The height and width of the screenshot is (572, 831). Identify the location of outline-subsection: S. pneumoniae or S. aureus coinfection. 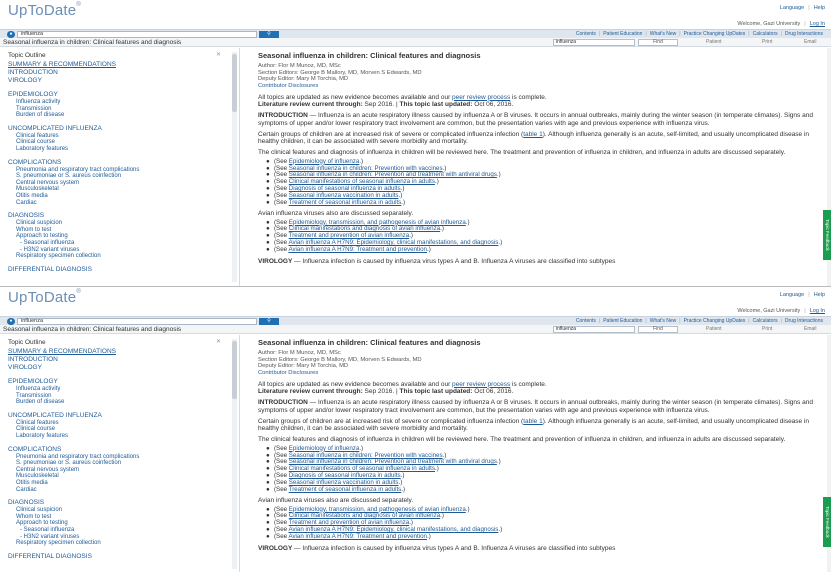
(118, 463).